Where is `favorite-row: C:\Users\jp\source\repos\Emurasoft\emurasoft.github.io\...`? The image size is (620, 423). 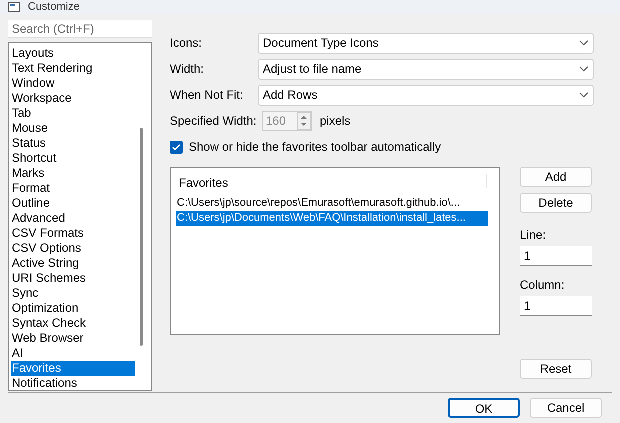 favorite-row: C:\Users\jp\source\repos\Emurasoft\emurasoft.github.io\... is located at coordinates (332, 203).